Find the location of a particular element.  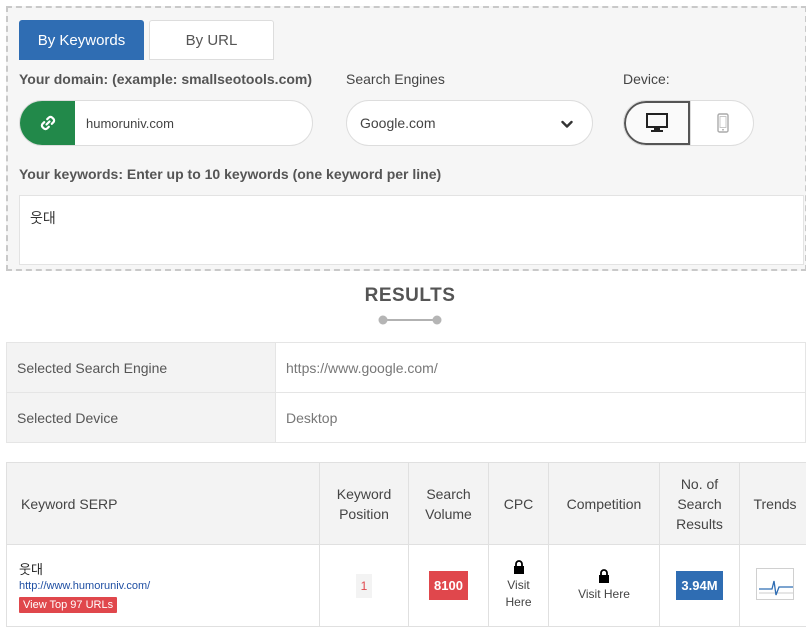

keywords-textarea: 웃대 is located at coordinates (411, 230).